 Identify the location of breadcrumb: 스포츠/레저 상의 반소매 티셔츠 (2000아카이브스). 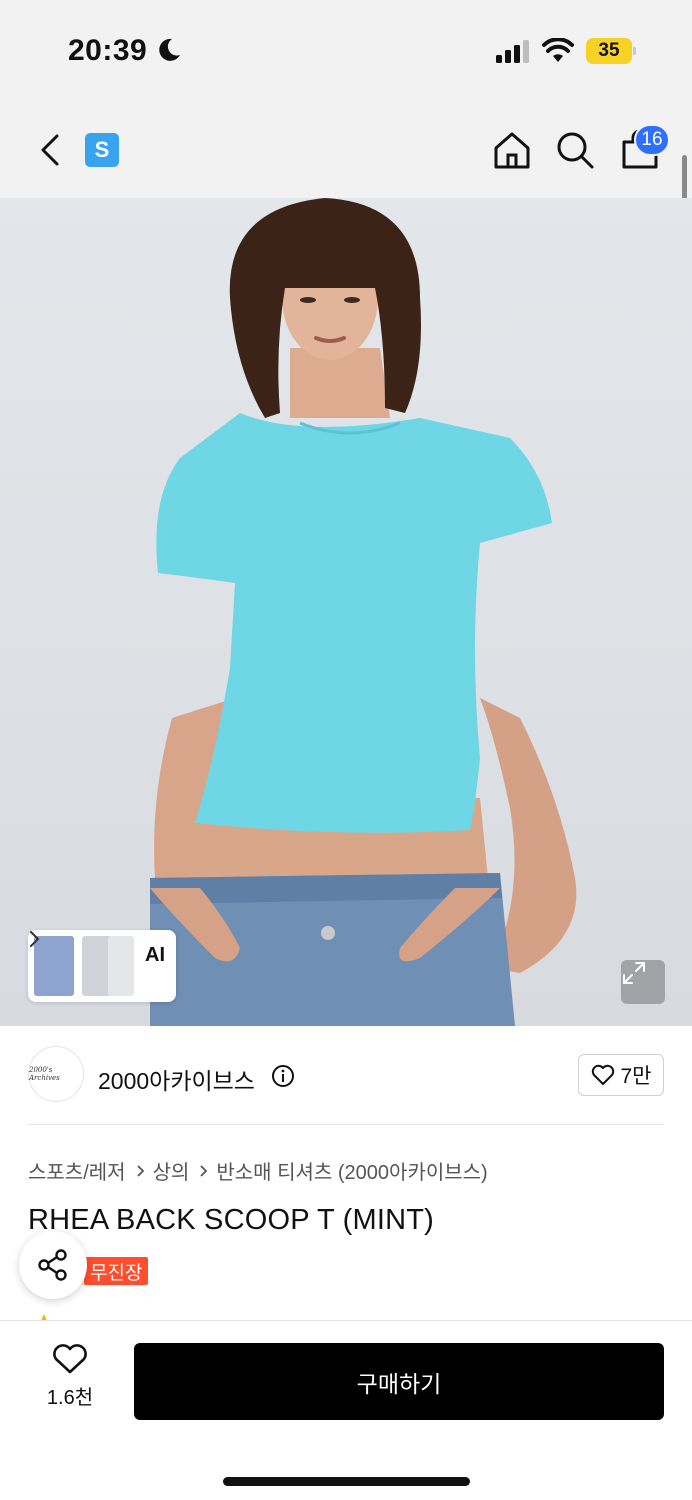
(258, 1170).